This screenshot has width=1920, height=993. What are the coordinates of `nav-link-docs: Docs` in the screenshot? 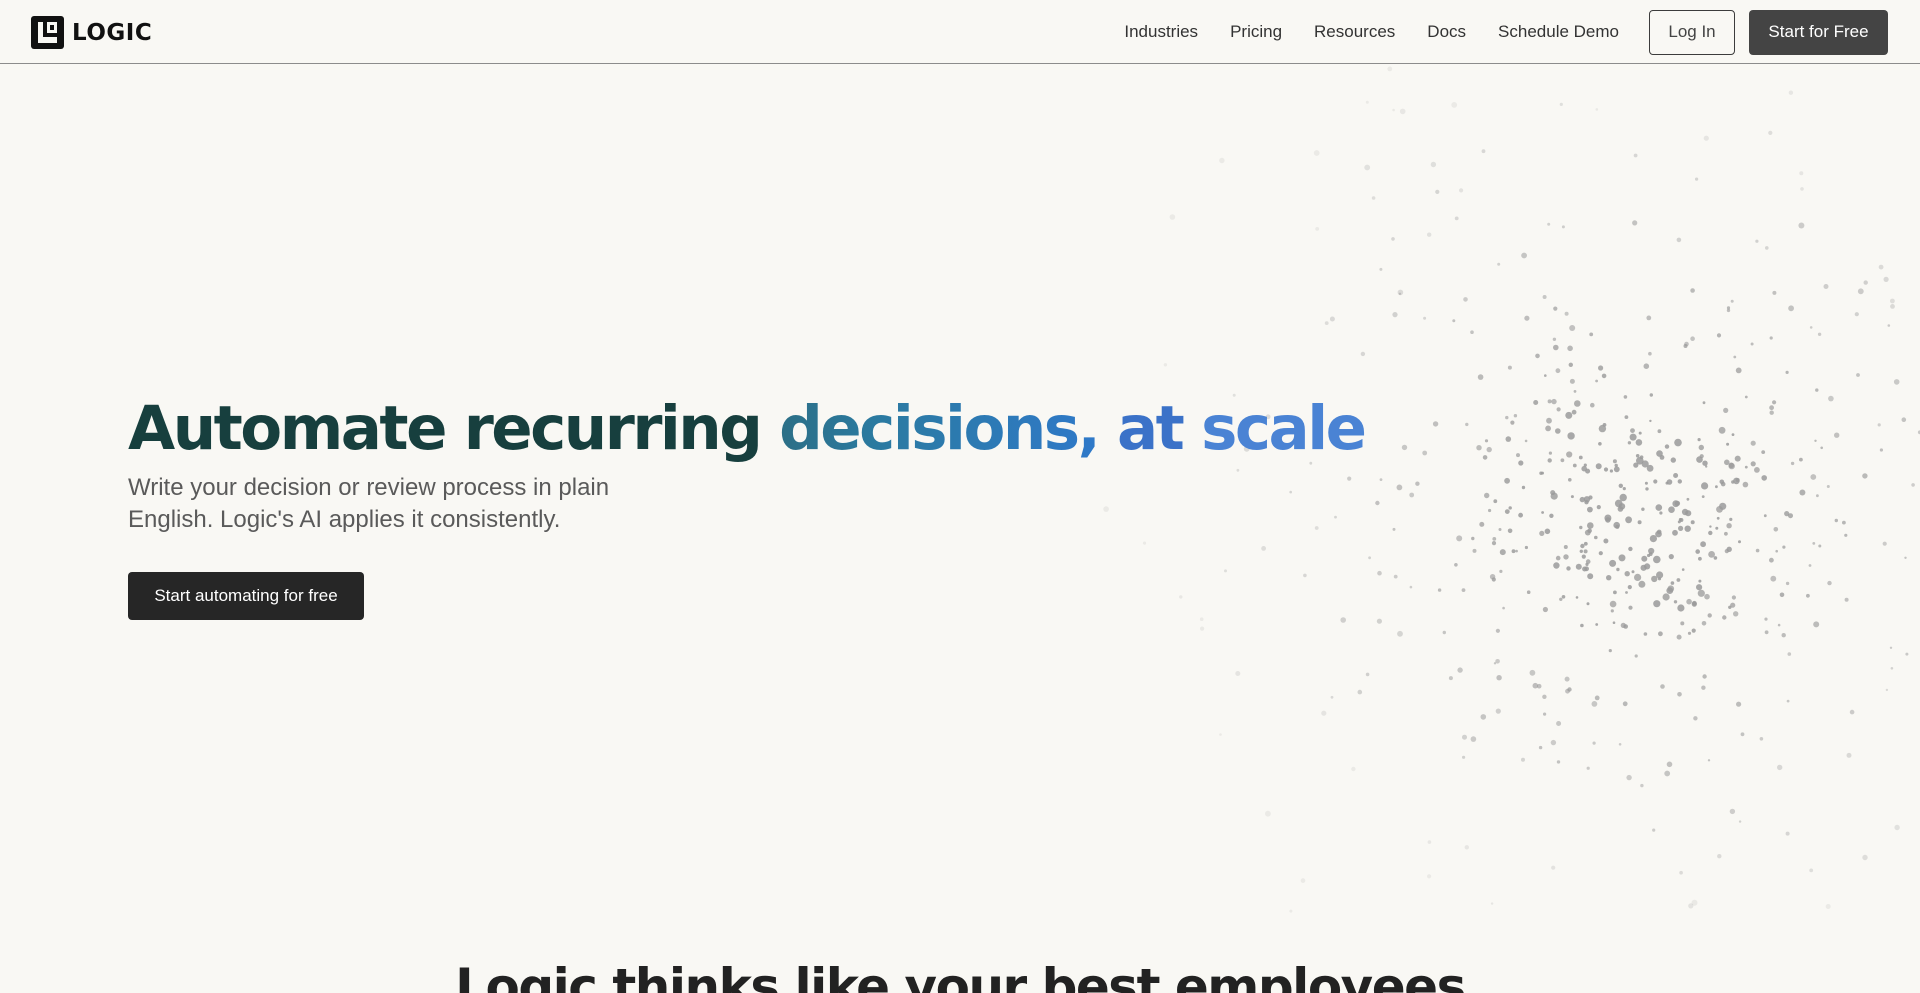 It's located at (1446, 32).